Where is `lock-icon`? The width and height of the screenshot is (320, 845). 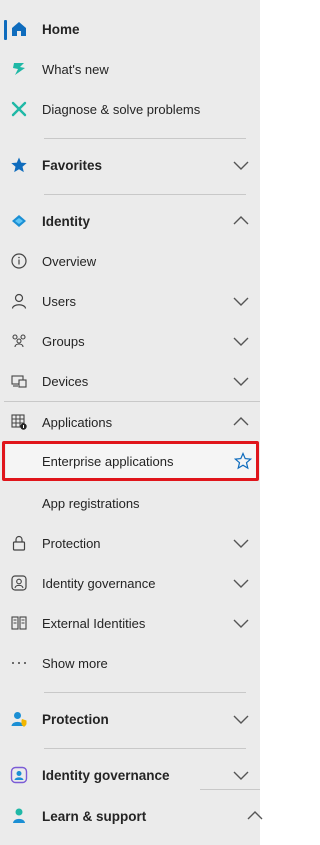 lock-icon is located at coordinates (19, 543).